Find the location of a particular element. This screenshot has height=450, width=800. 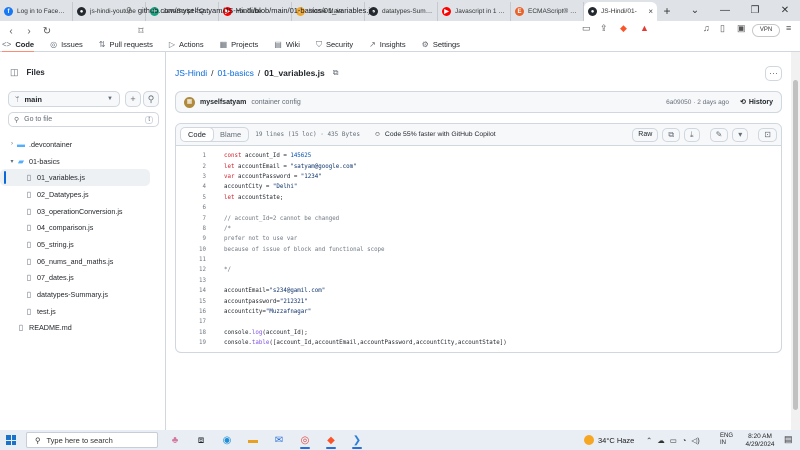

edit-icon: ✎ is located at coordinates (719, 134).